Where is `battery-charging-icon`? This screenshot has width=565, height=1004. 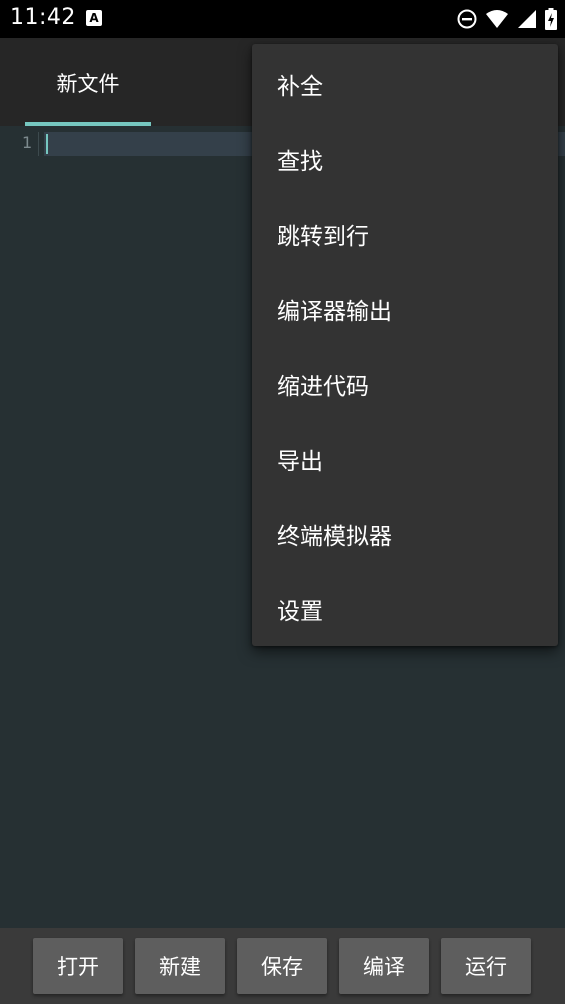 battery-charging-icon is located at coordinates (551, 19).